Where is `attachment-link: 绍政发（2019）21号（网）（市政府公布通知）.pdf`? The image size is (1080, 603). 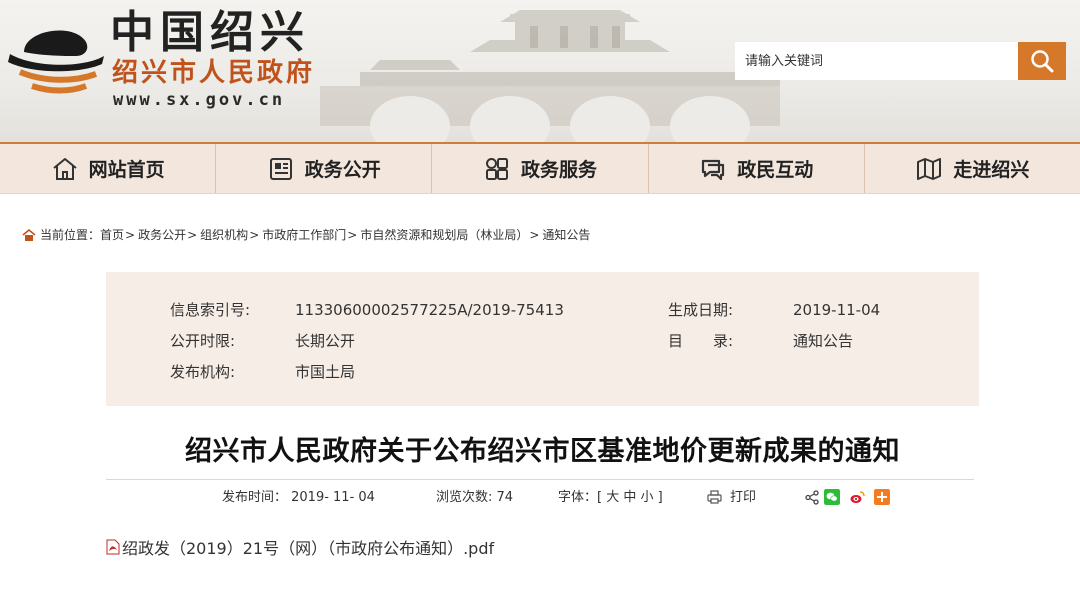 attachment-link: 绍政发（2019）21号（网）（市政府公布通知）.pdf is located at coordinates (308, 547).